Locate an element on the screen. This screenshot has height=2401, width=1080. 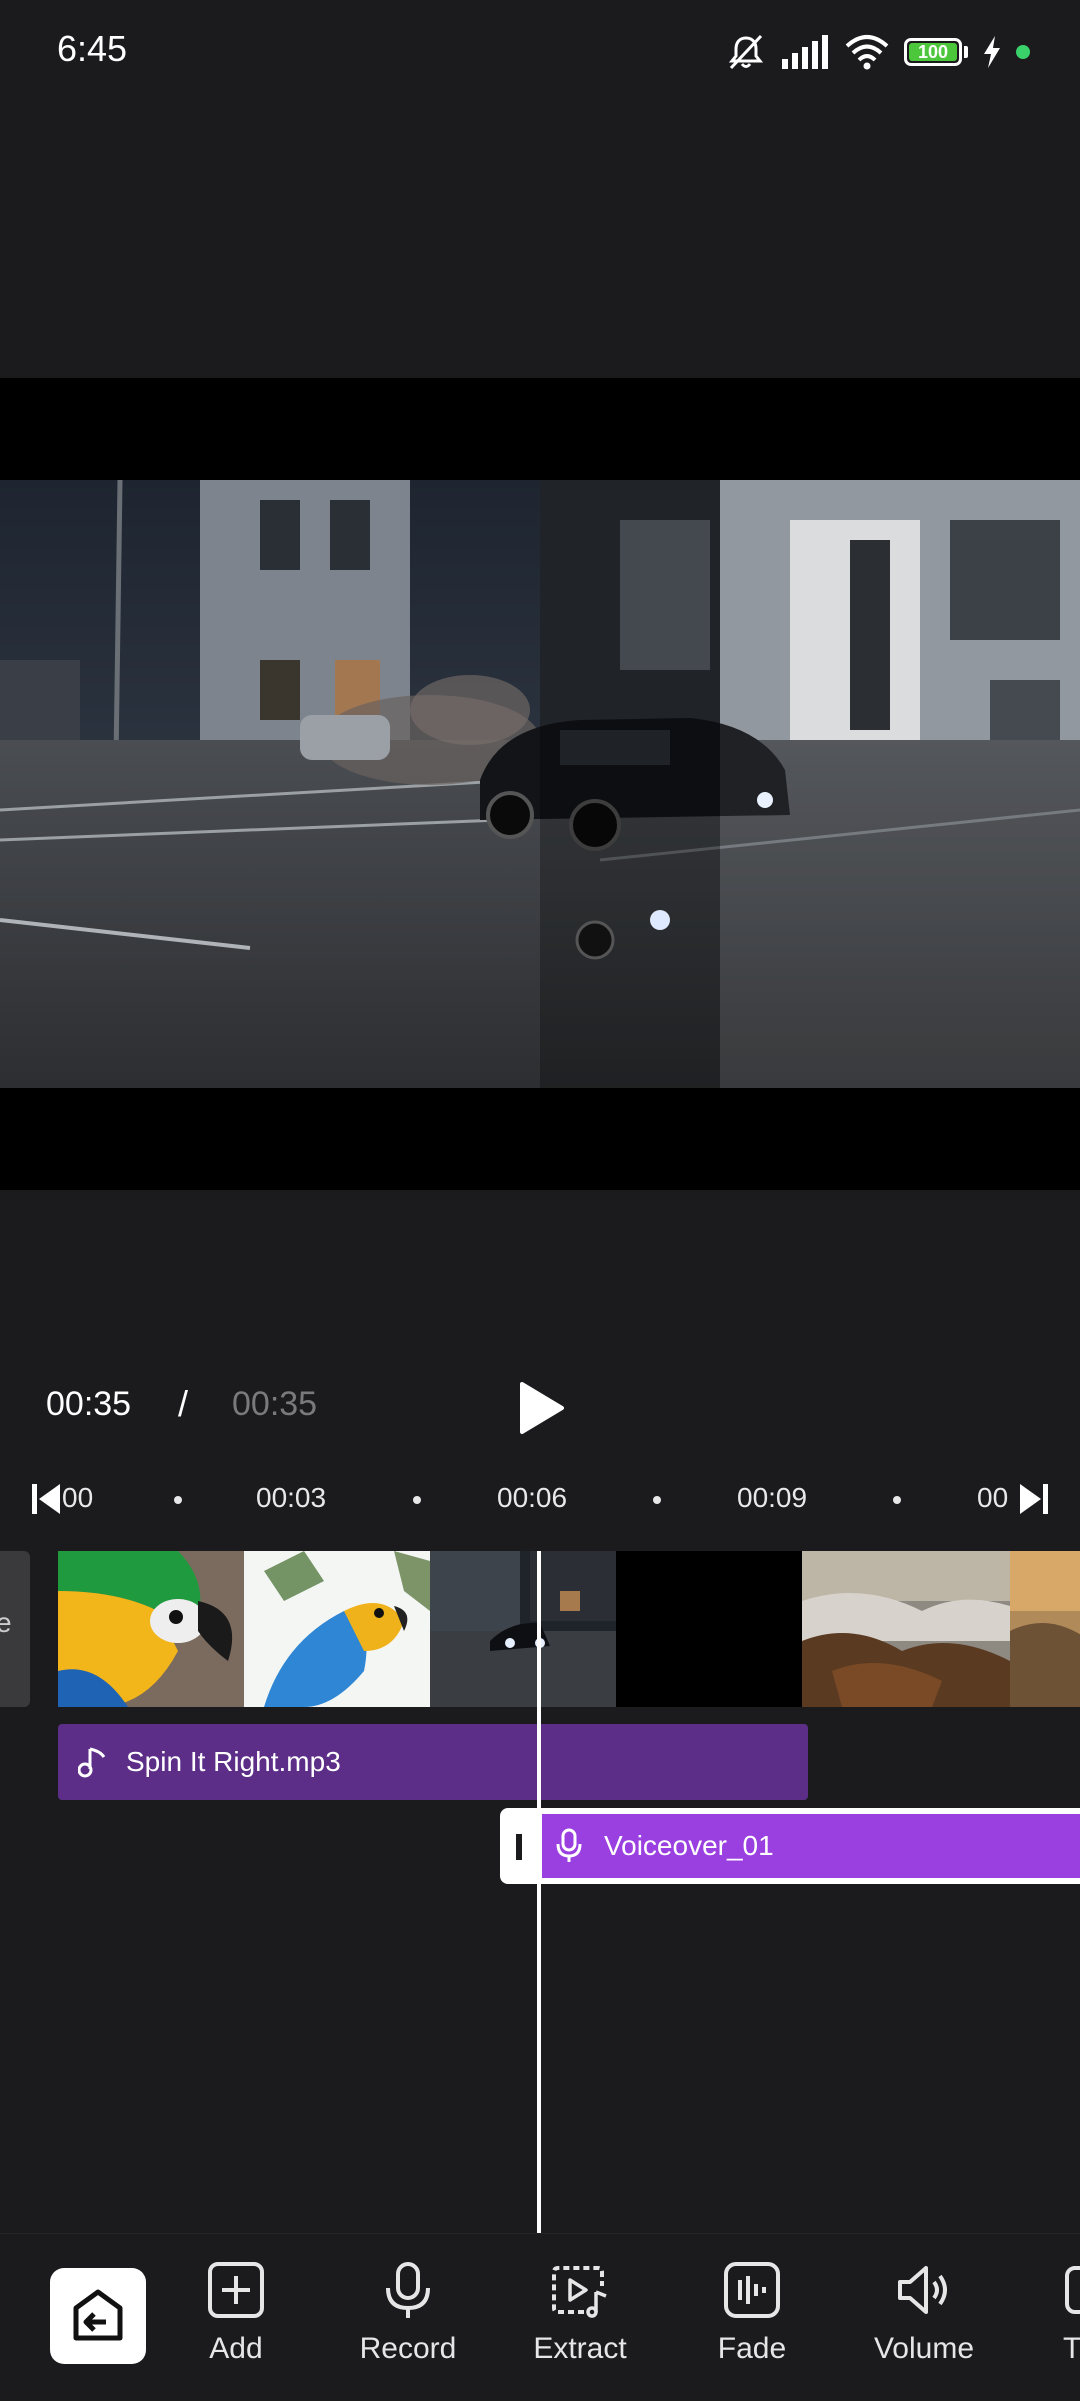
record-tool-button: Record is located at coordinates (408, 2313).